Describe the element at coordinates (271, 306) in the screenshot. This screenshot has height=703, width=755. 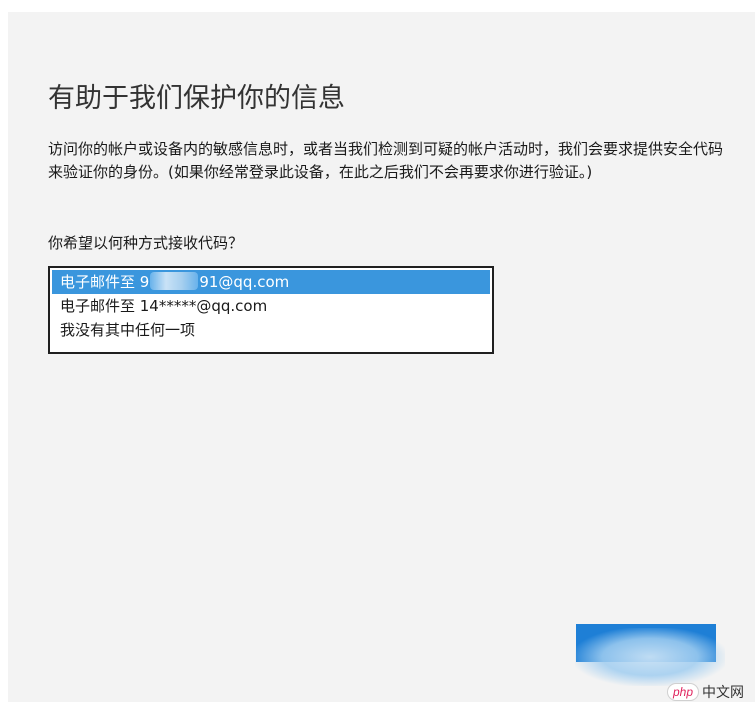
I see `option-email-2: 电子邮件至 14*****@qq.com` at that location.